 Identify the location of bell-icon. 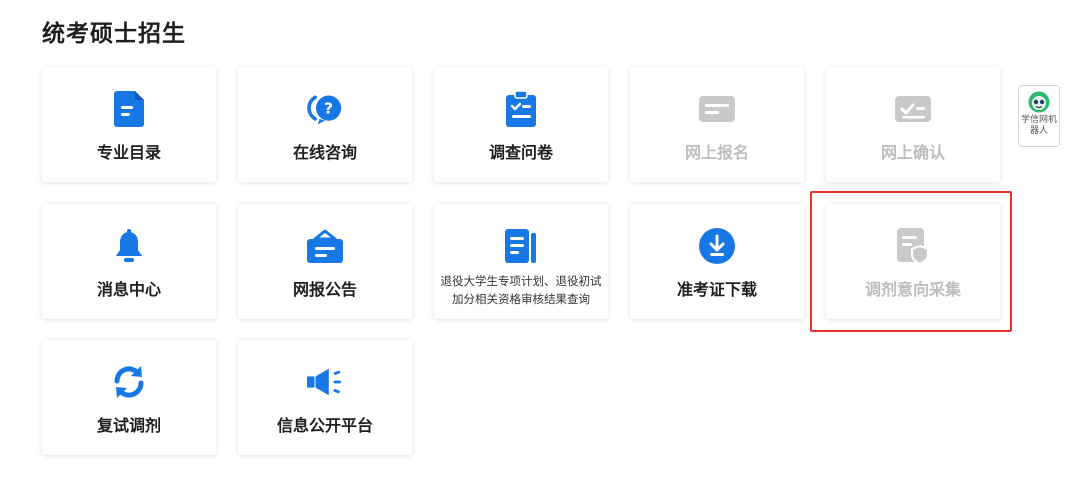
(129, 246).